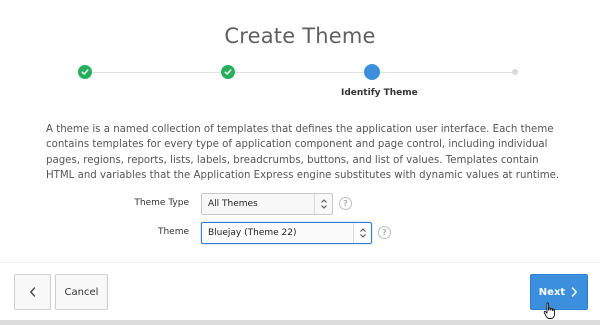 The height and width of the screenshot is (325, 600). I want to click on next-button: Next, so click(559, 292).